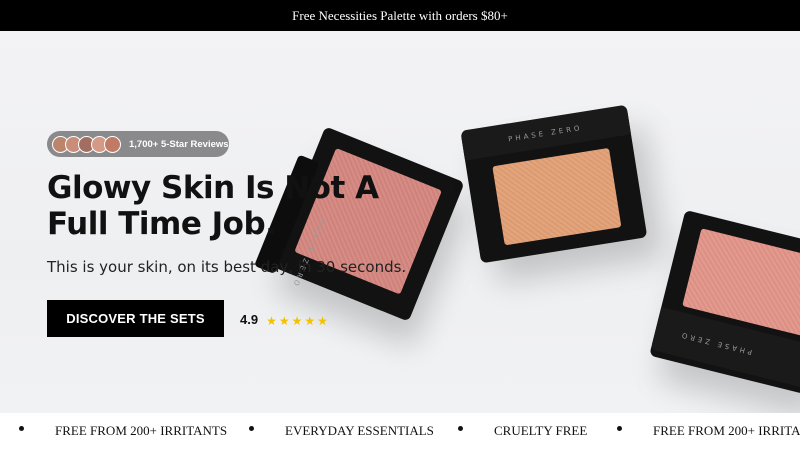  I want to click on blush-compact-right: PHASE ZERO, so click(724, 302).